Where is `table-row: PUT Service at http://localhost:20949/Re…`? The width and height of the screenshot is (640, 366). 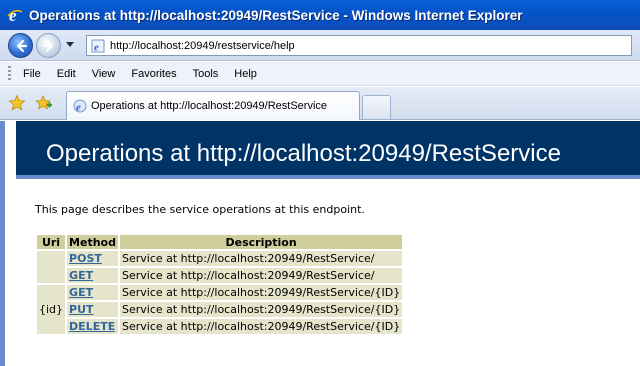
table-row: PUT Service at http://localhost:20949/Re… is located at coordinates (220, 309).